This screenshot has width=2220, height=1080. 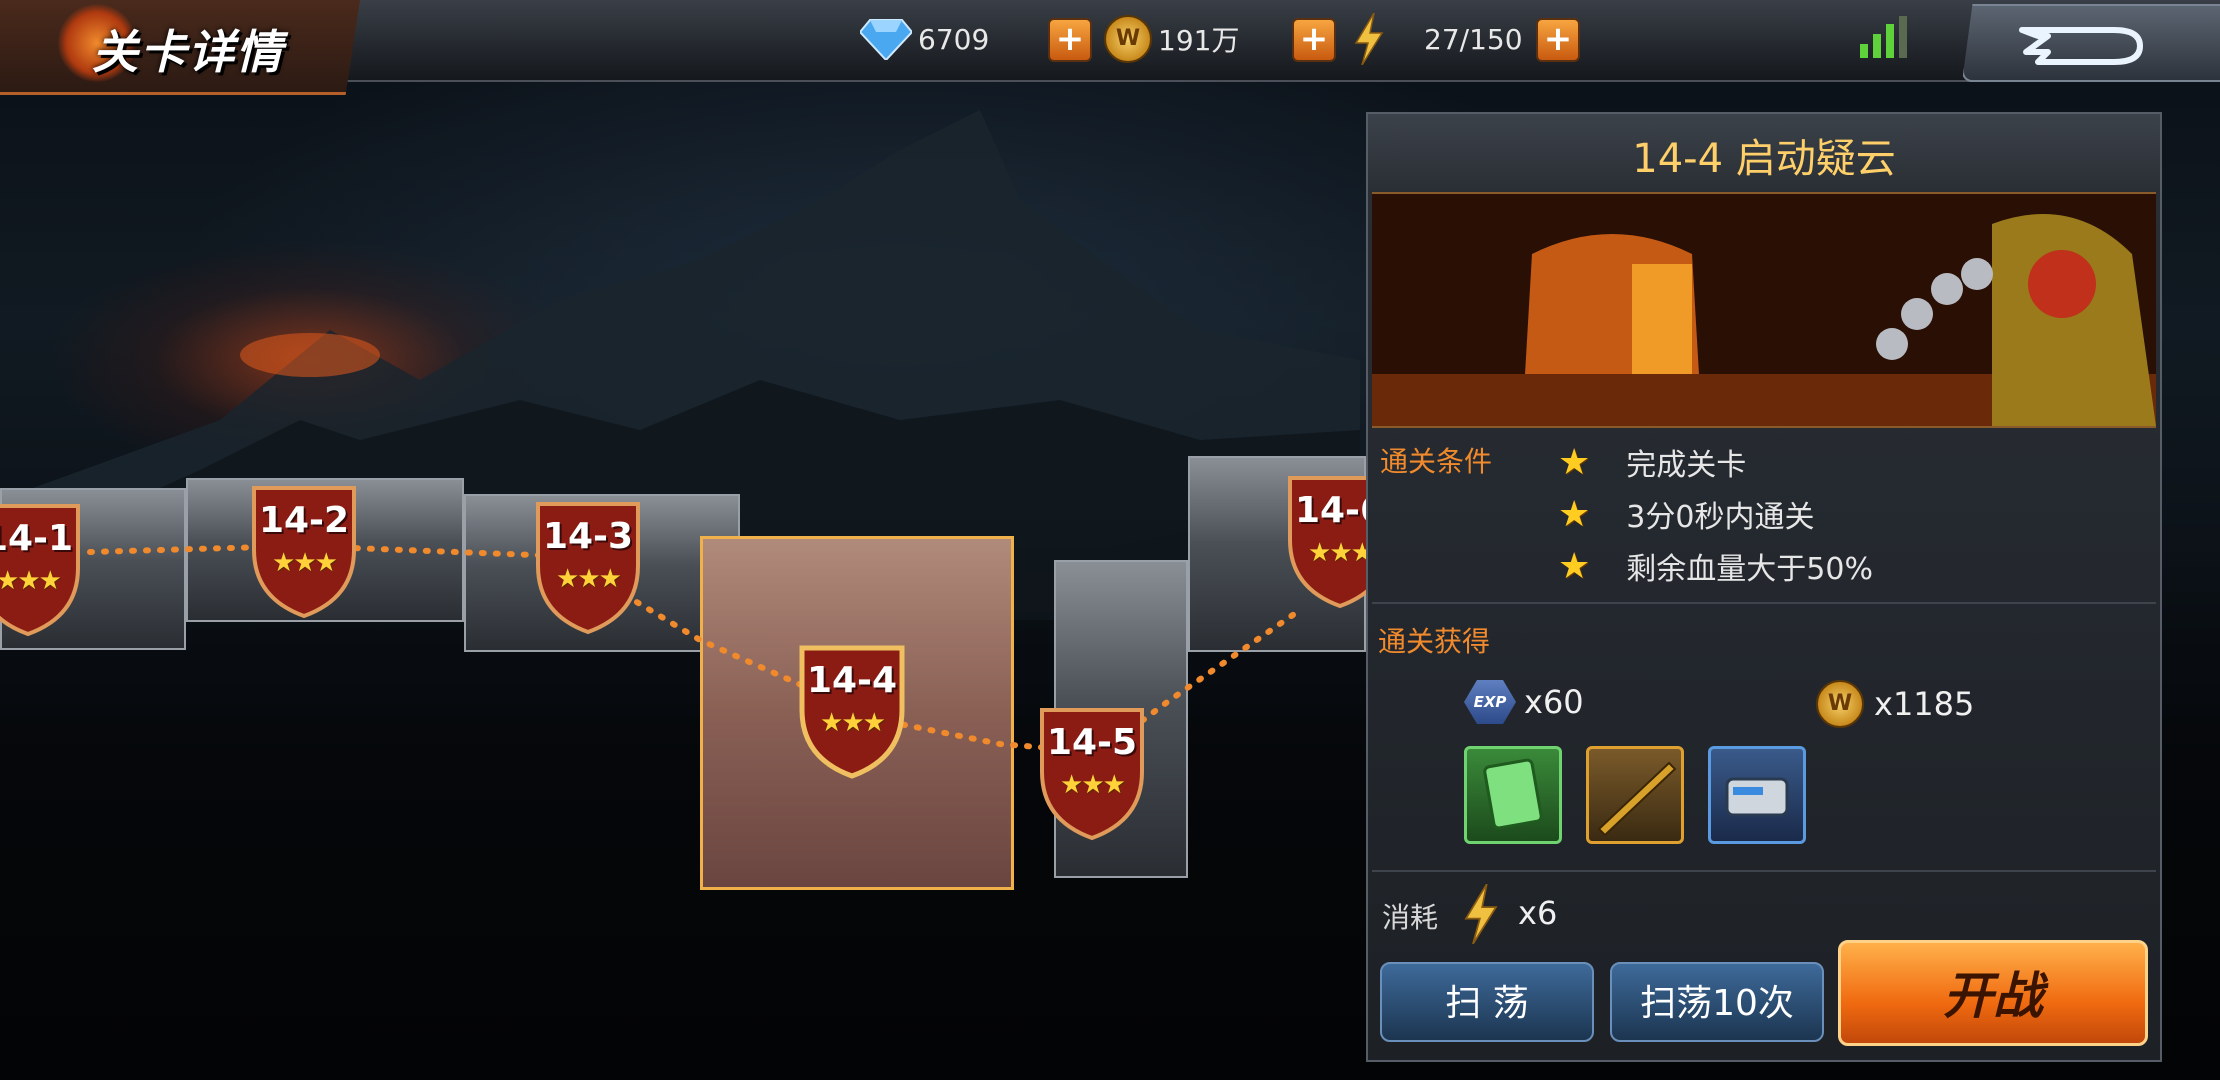 I want to click on condition-text: 剩余血量大于50%, so click(x=1749, y=569).